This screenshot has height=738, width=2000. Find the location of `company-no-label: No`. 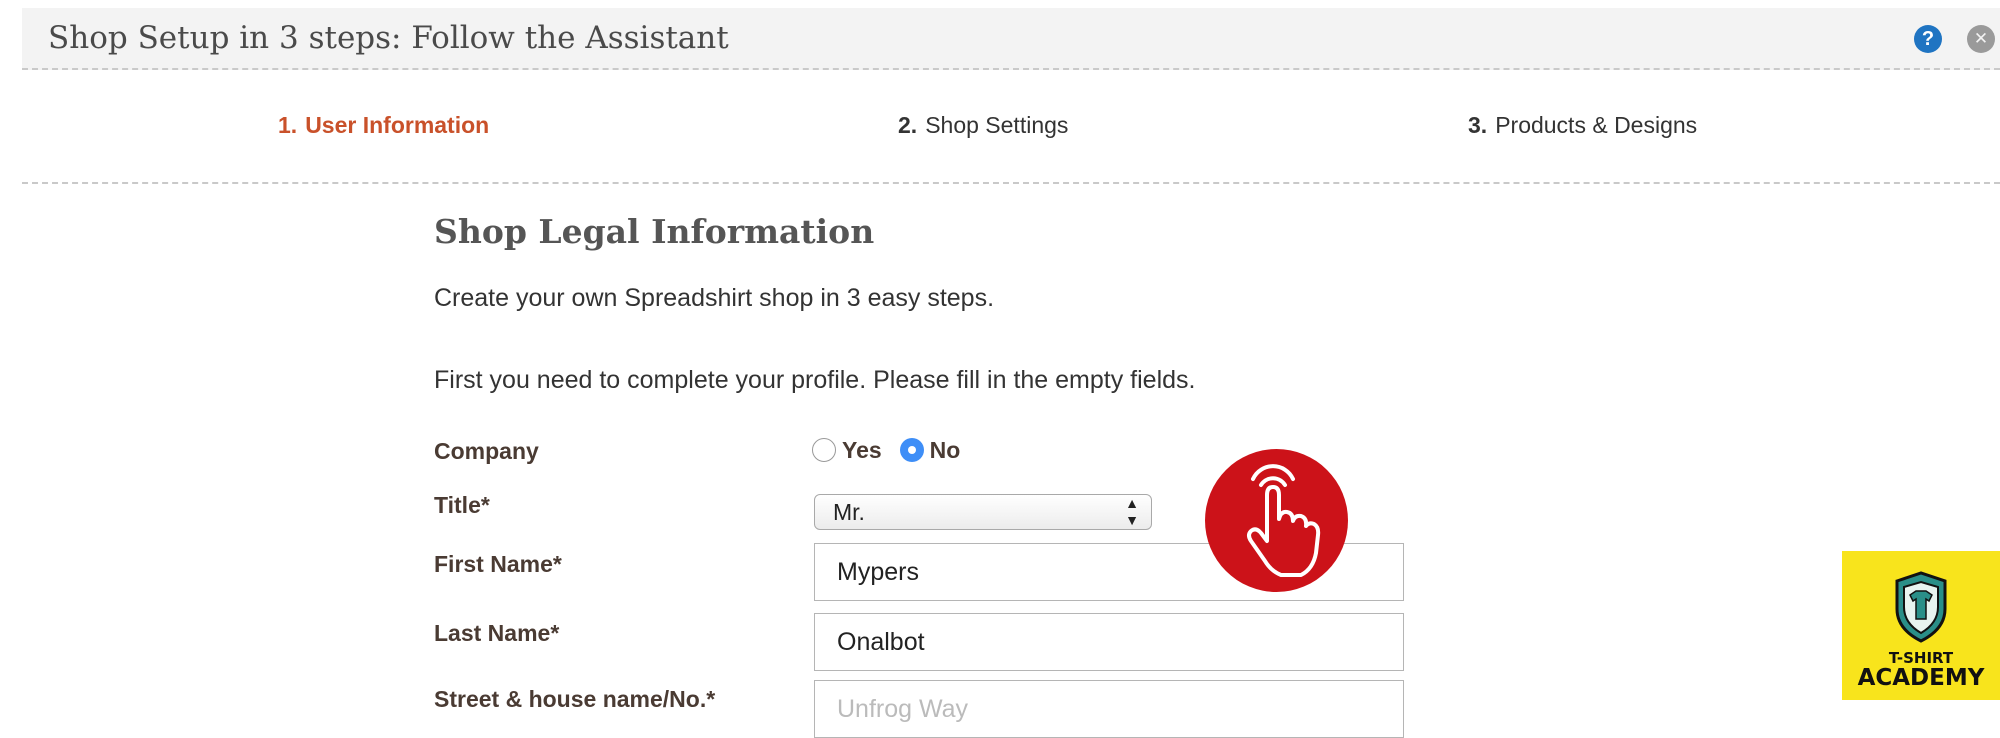

company-no-label: No is located at coordinates (945, 450).